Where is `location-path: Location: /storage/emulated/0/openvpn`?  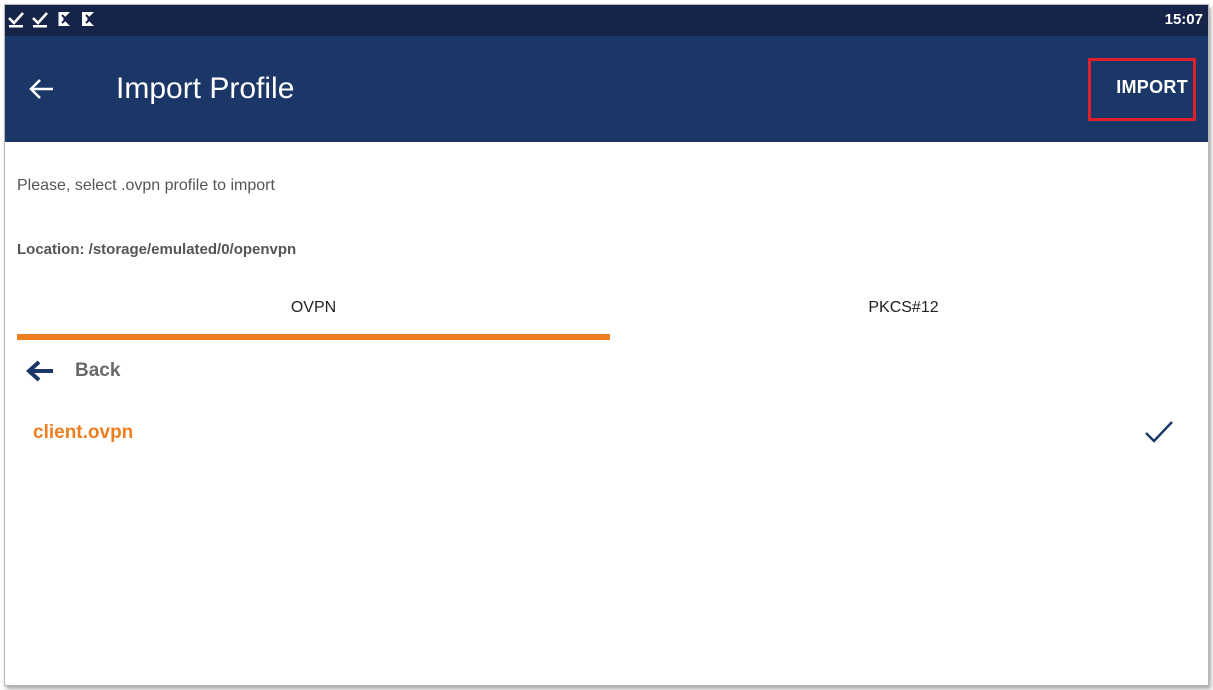
location-path: Location: /storage/emulated/0/openvpn is located at coordinates (157, 249).